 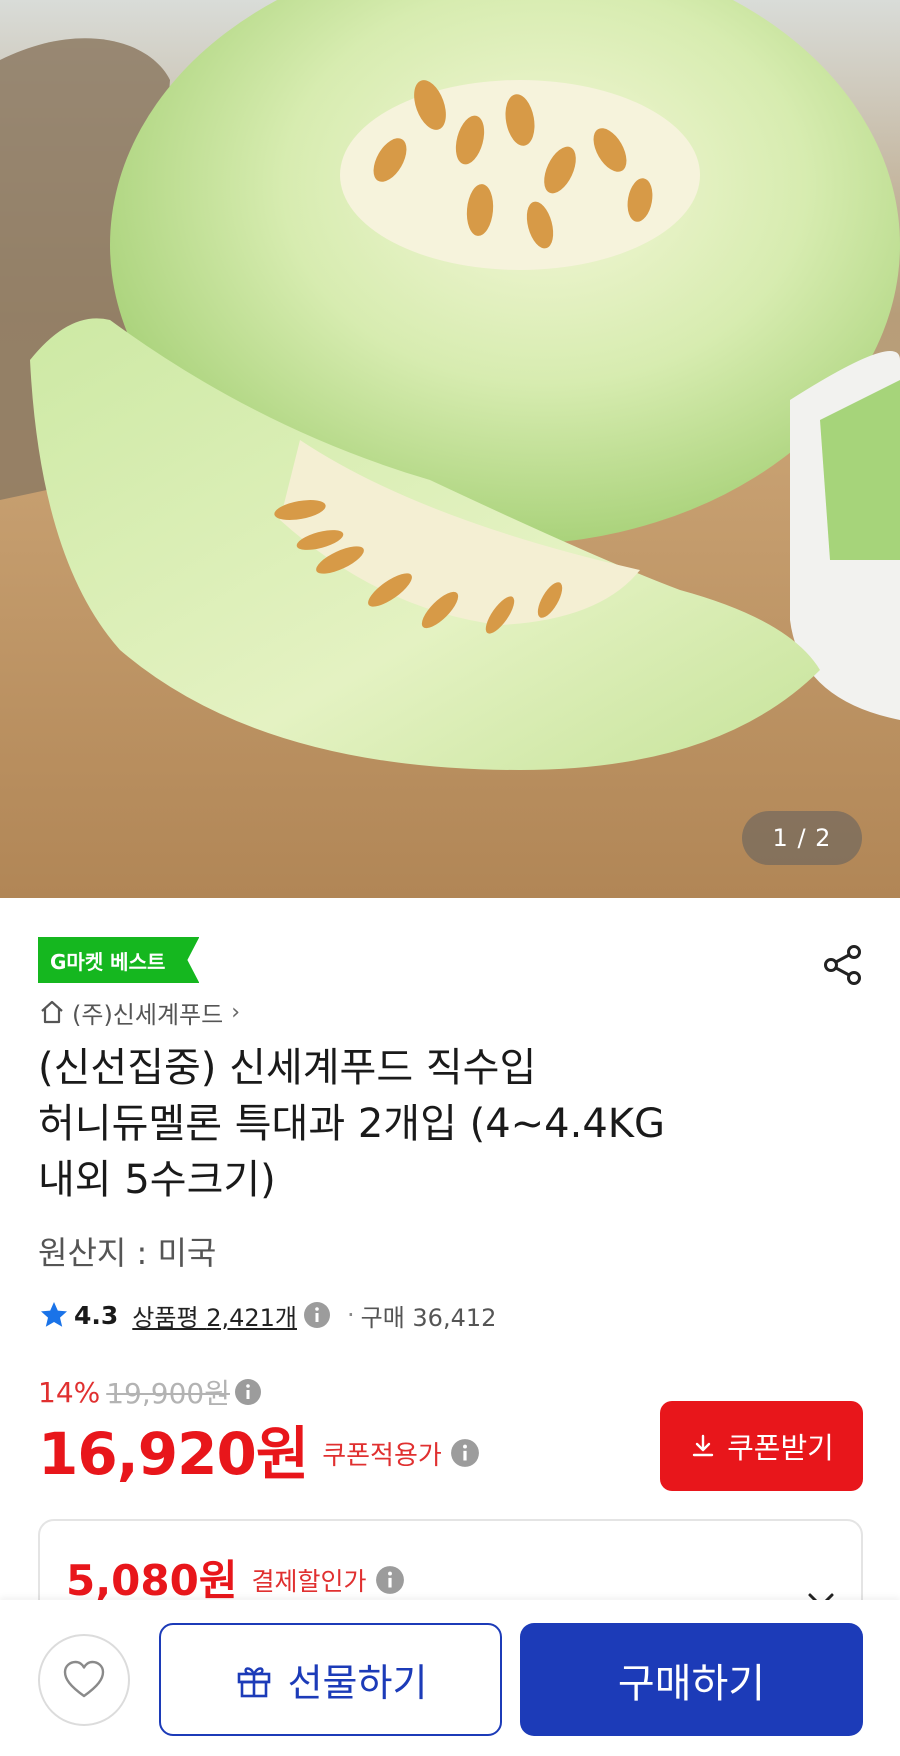 I want to click on rating-row: 4.3 상품평 2,421개 · 구매 36,412, so click(x=267, y=1315).